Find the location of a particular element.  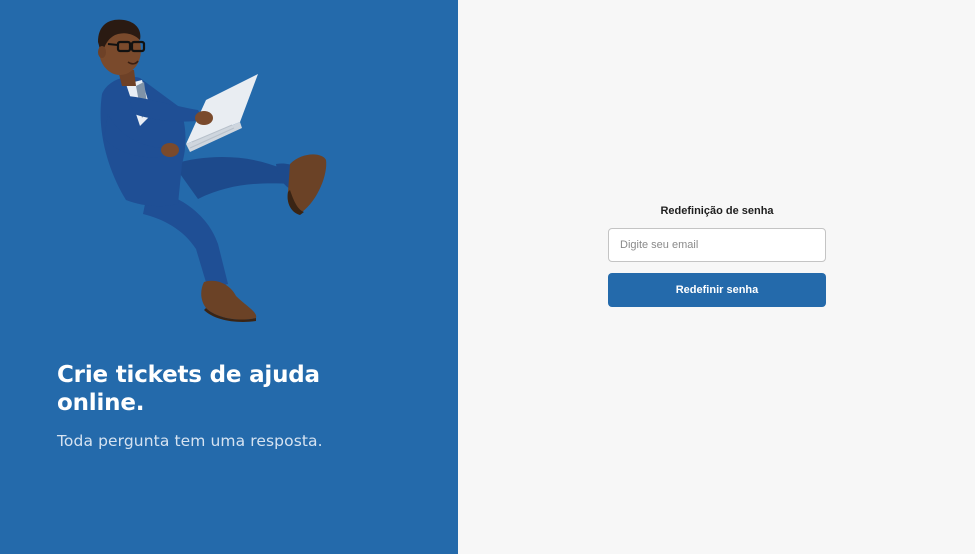

email-input is located at coordinates (717, 245).